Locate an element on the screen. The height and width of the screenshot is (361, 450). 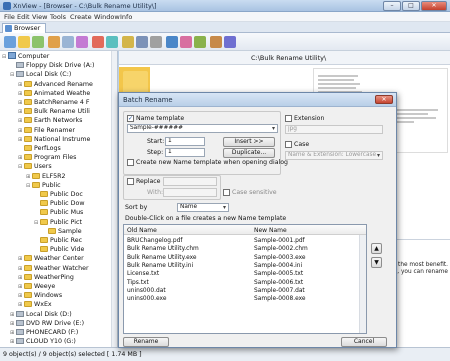
tree-item: ⊞ DVD RW Drive (E:) is located at coordinates (47, 323).